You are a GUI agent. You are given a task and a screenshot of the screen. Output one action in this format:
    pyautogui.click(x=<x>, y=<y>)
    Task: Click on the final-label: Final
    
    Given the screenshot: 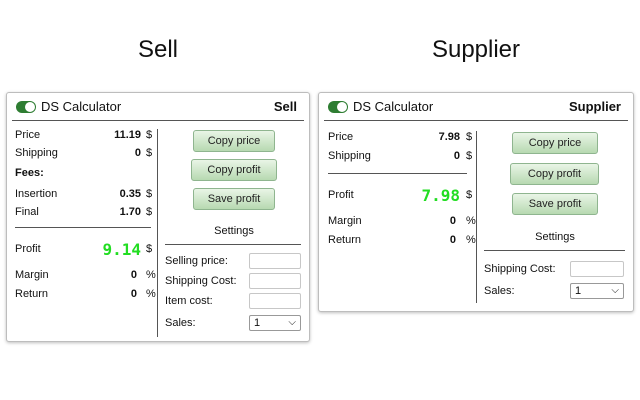 What is the action you would take?
    pyautogui.click(x=27, y=212)
    